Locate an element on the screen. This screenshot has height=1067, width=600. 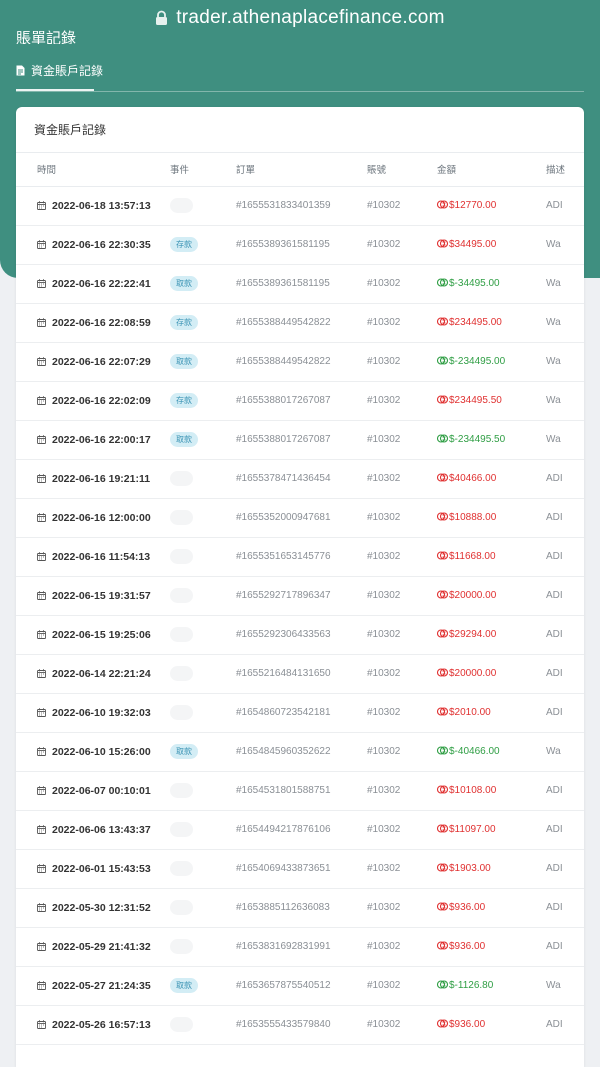
time-text: 2022-06-16 22:07:29 is located at coordinates (101, 361).